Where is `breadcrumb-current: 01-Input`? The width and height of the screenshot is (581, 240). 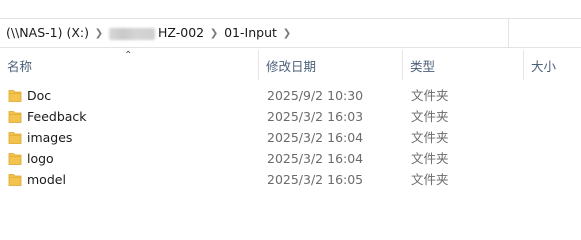 breadcrumb-current: 01-Input is located at coordinates (250, 33).